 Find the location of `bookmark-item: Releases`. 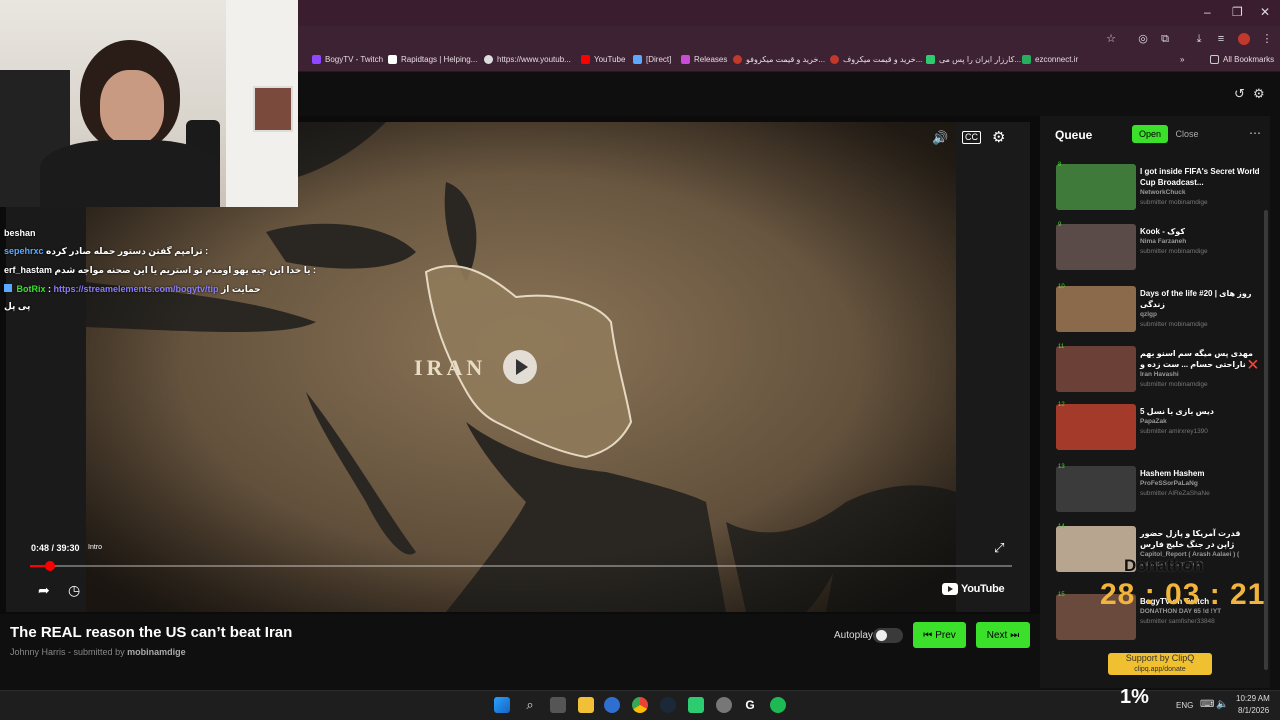

bookmark-item: Releases is located at coordinates (704, 59).